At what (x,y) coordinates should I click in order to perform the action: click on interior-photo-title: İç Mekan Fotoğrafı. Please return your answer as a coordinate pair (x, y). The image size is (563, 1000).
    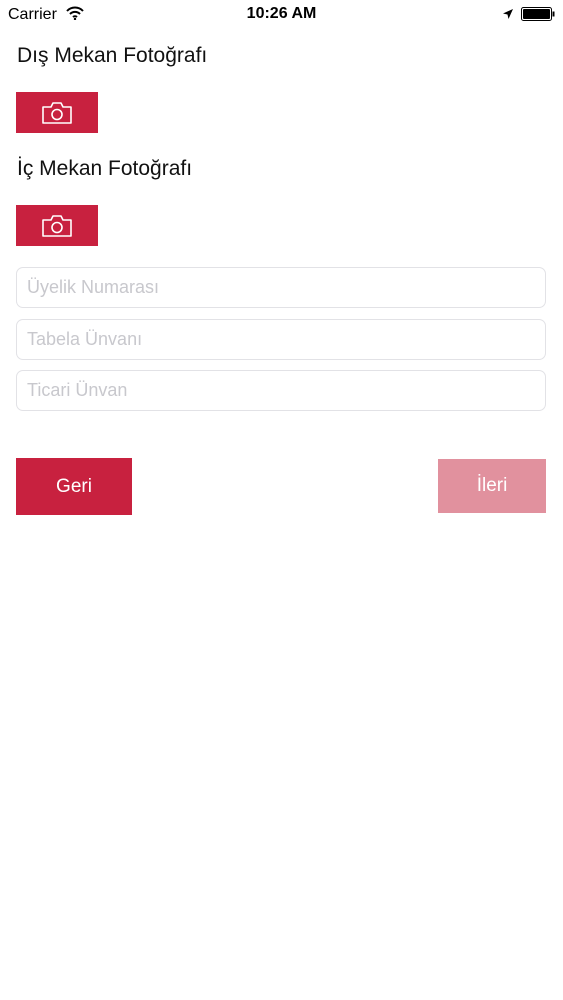
    Looking at the image, I should click on (105, 168).